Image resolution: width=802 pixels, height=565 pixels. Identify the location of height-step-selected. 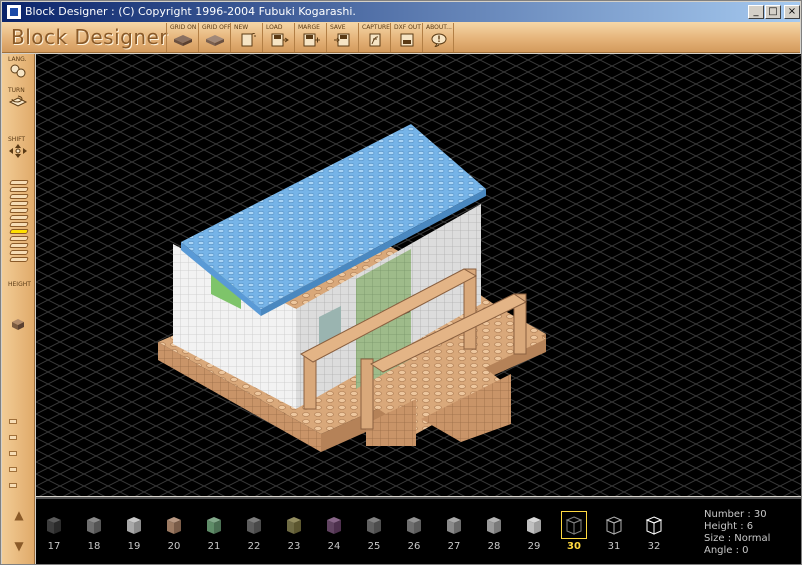
(19, 231).